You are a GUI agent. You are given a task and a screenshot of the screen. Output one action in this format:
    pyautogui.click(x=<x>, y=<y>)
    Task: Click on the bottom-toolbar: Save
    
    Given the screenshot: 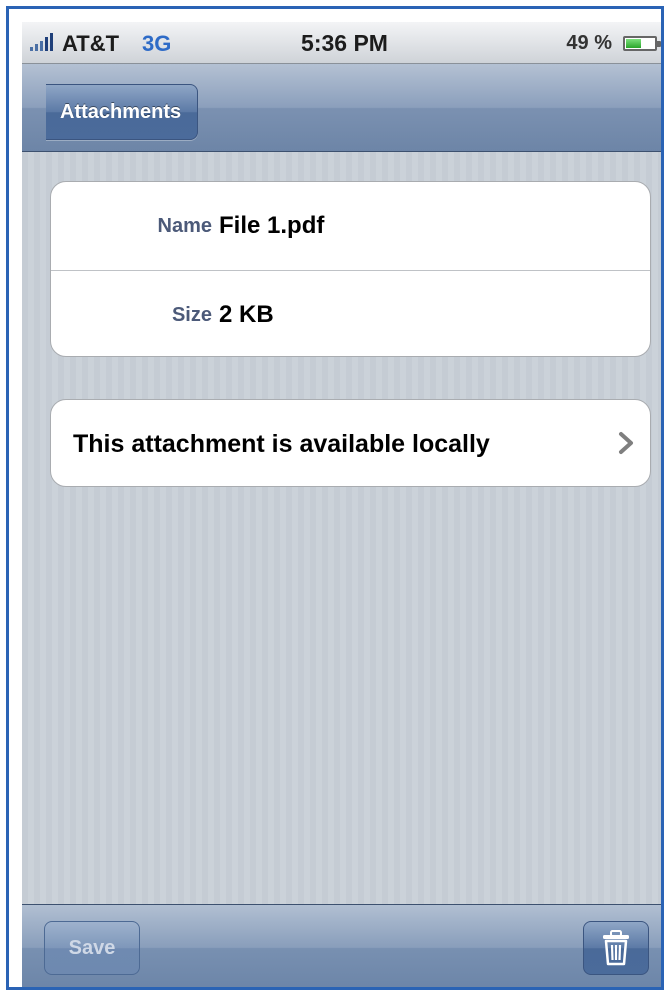 What is the action you would take?
    pyautogui.click(x=341, y=945)
    